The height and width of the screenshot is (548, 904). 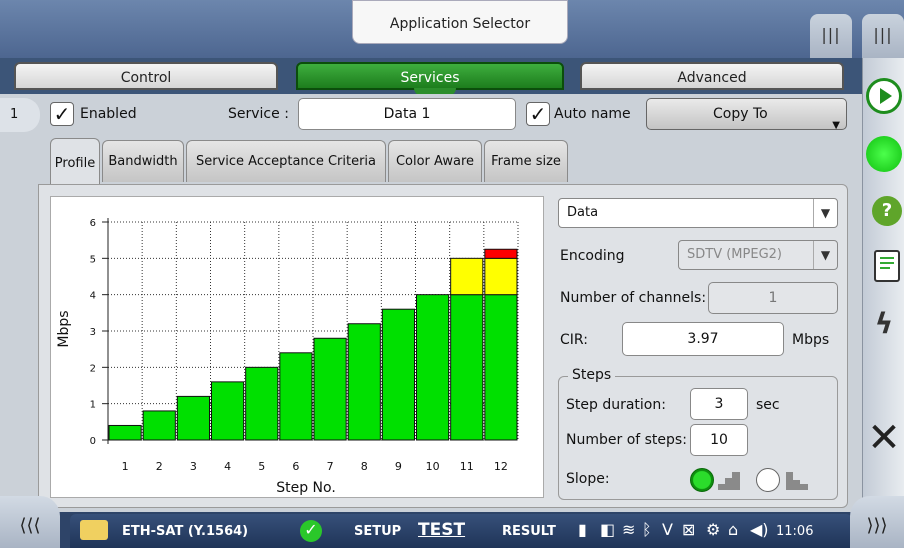 What do you see at coordinates (773, 298) in the screenshot?
I see `channels-field: 1` at bounding box center [773, 298].